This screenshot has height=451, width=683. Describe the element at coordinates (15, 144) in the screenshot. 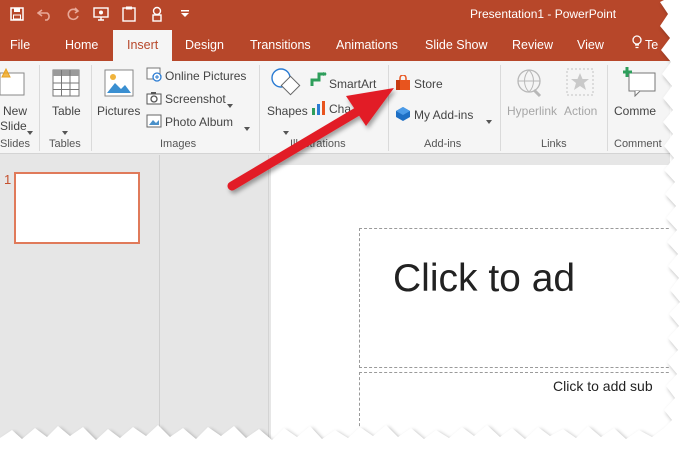

I see `group-label-slides: Slides` at that location.